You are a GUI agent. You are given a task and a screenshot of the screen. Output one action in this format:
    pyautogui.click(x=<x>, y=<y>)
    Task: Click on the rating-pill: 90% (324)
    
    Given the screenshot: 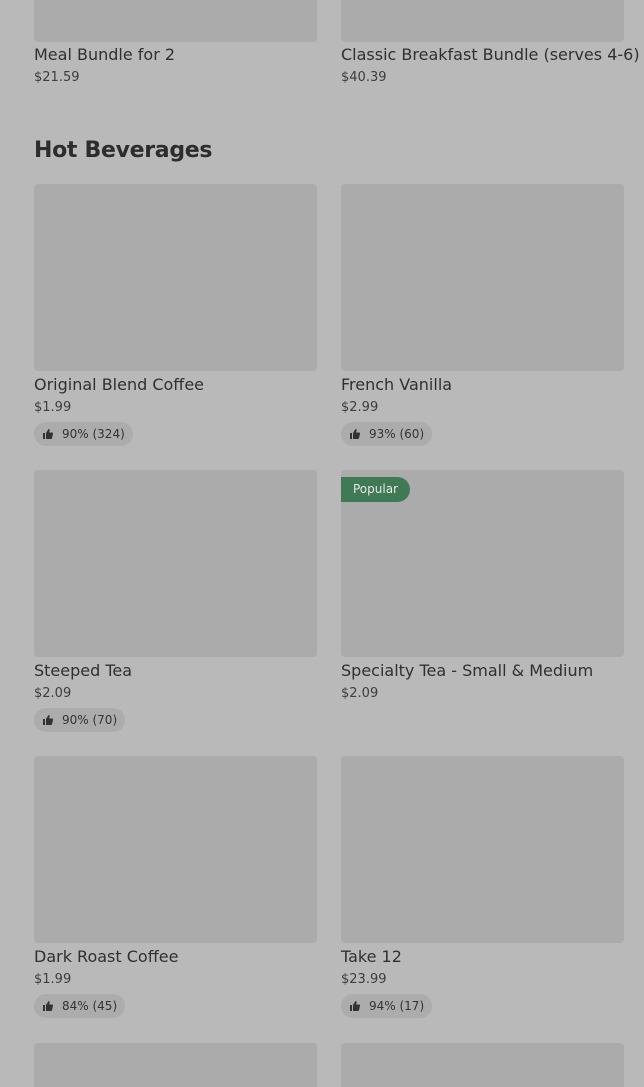 What is the action you would take?
    pyautogui.click(x=83, y=434)
    